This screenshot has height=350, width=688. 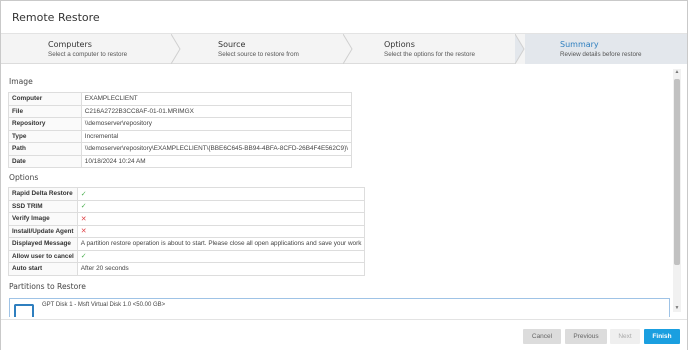 I want to click on row-label: Path, so click(x=45, y=149).